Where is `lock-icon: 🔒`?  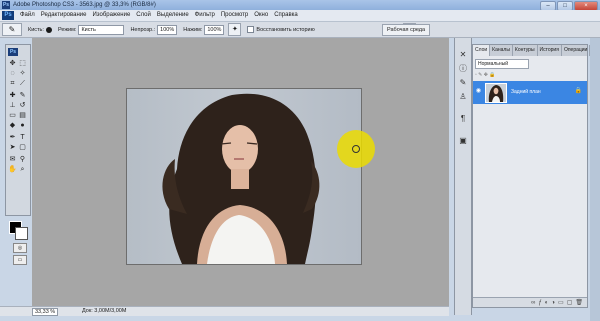
lock-icon: 🔒 is located at coordinates (578, 91).